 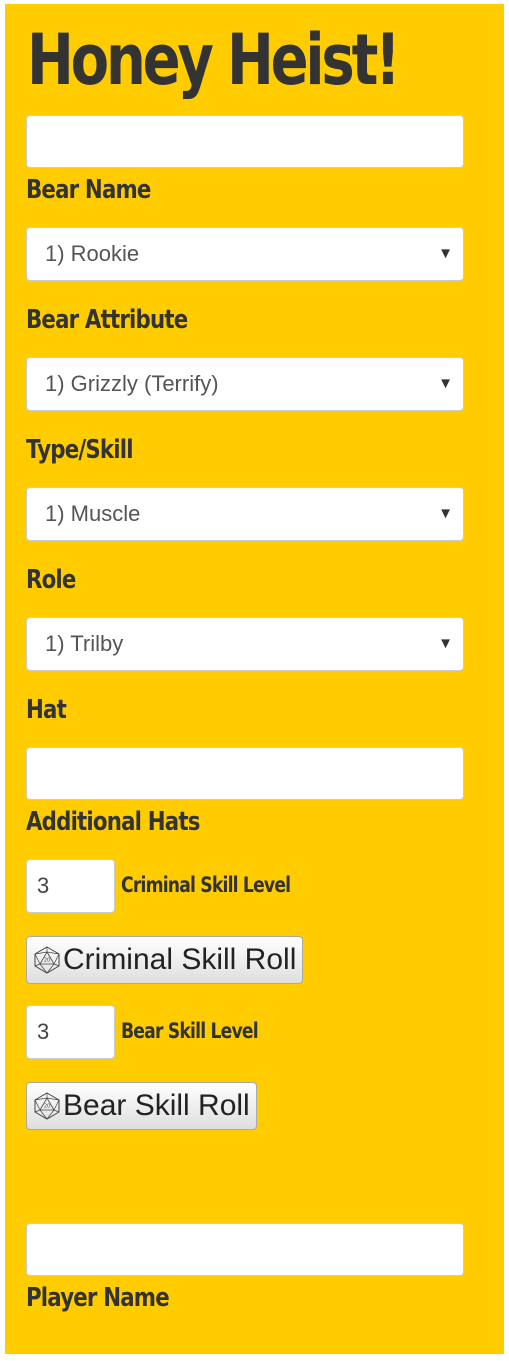 I want to click on hat-select: 1) Trilby ▼, so click(x=245, y=644).